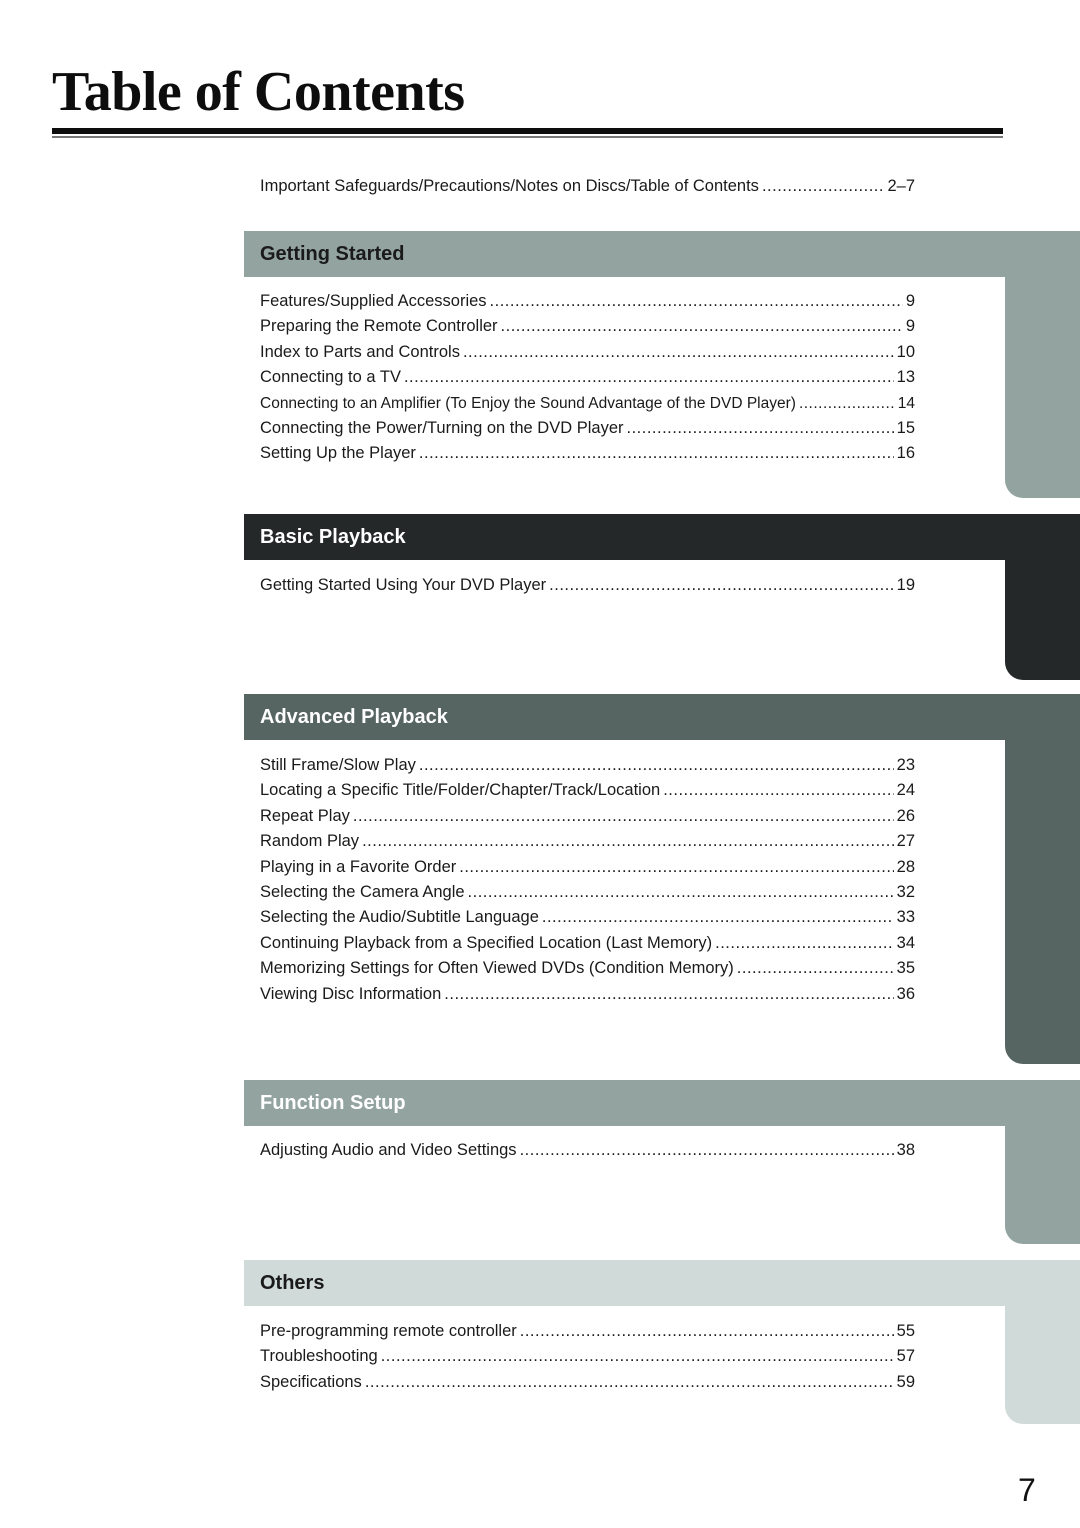  I want to click on title-rule-thick, so click(527, 131).